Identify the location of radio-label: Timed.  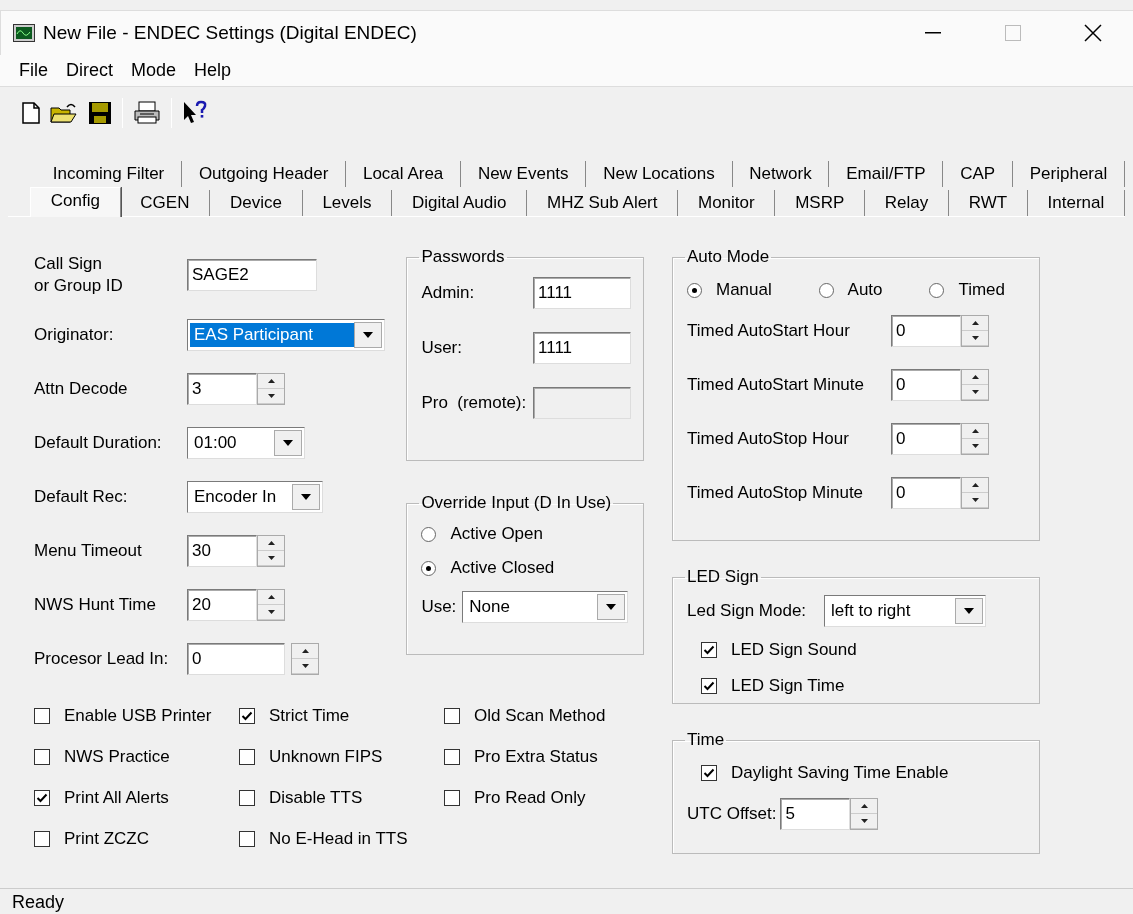
(981, 290).